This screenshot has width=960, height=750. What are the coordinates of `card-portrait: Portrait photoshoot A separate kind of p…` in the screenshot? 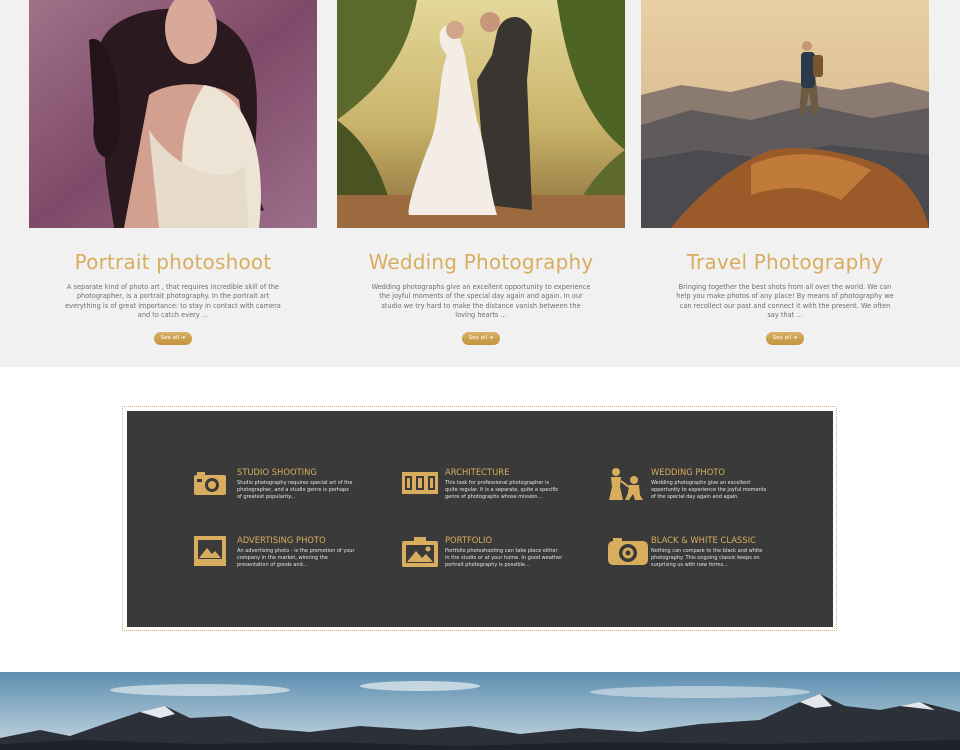 It's located at (173, 172).